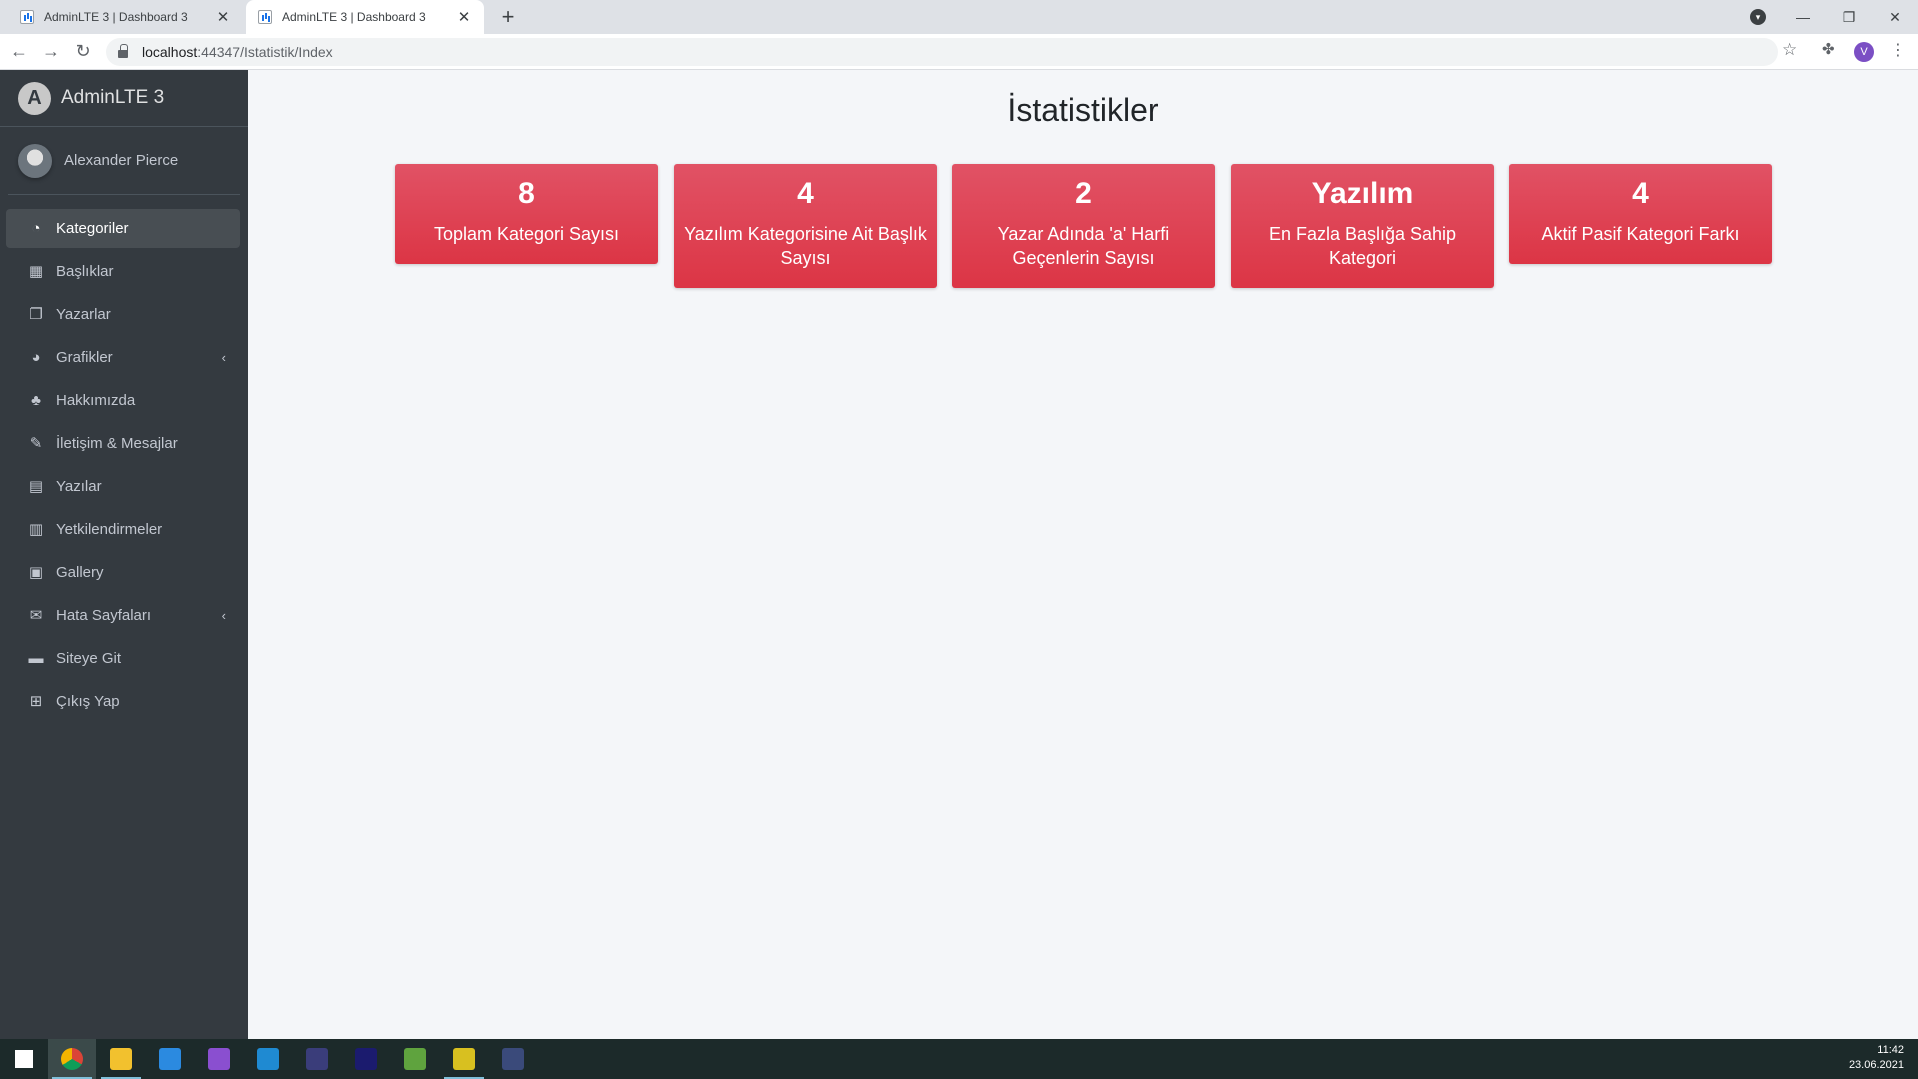 This screenshot has width=1918, height=1079. I want to click on table-icon: ▤, so click(36, 486).